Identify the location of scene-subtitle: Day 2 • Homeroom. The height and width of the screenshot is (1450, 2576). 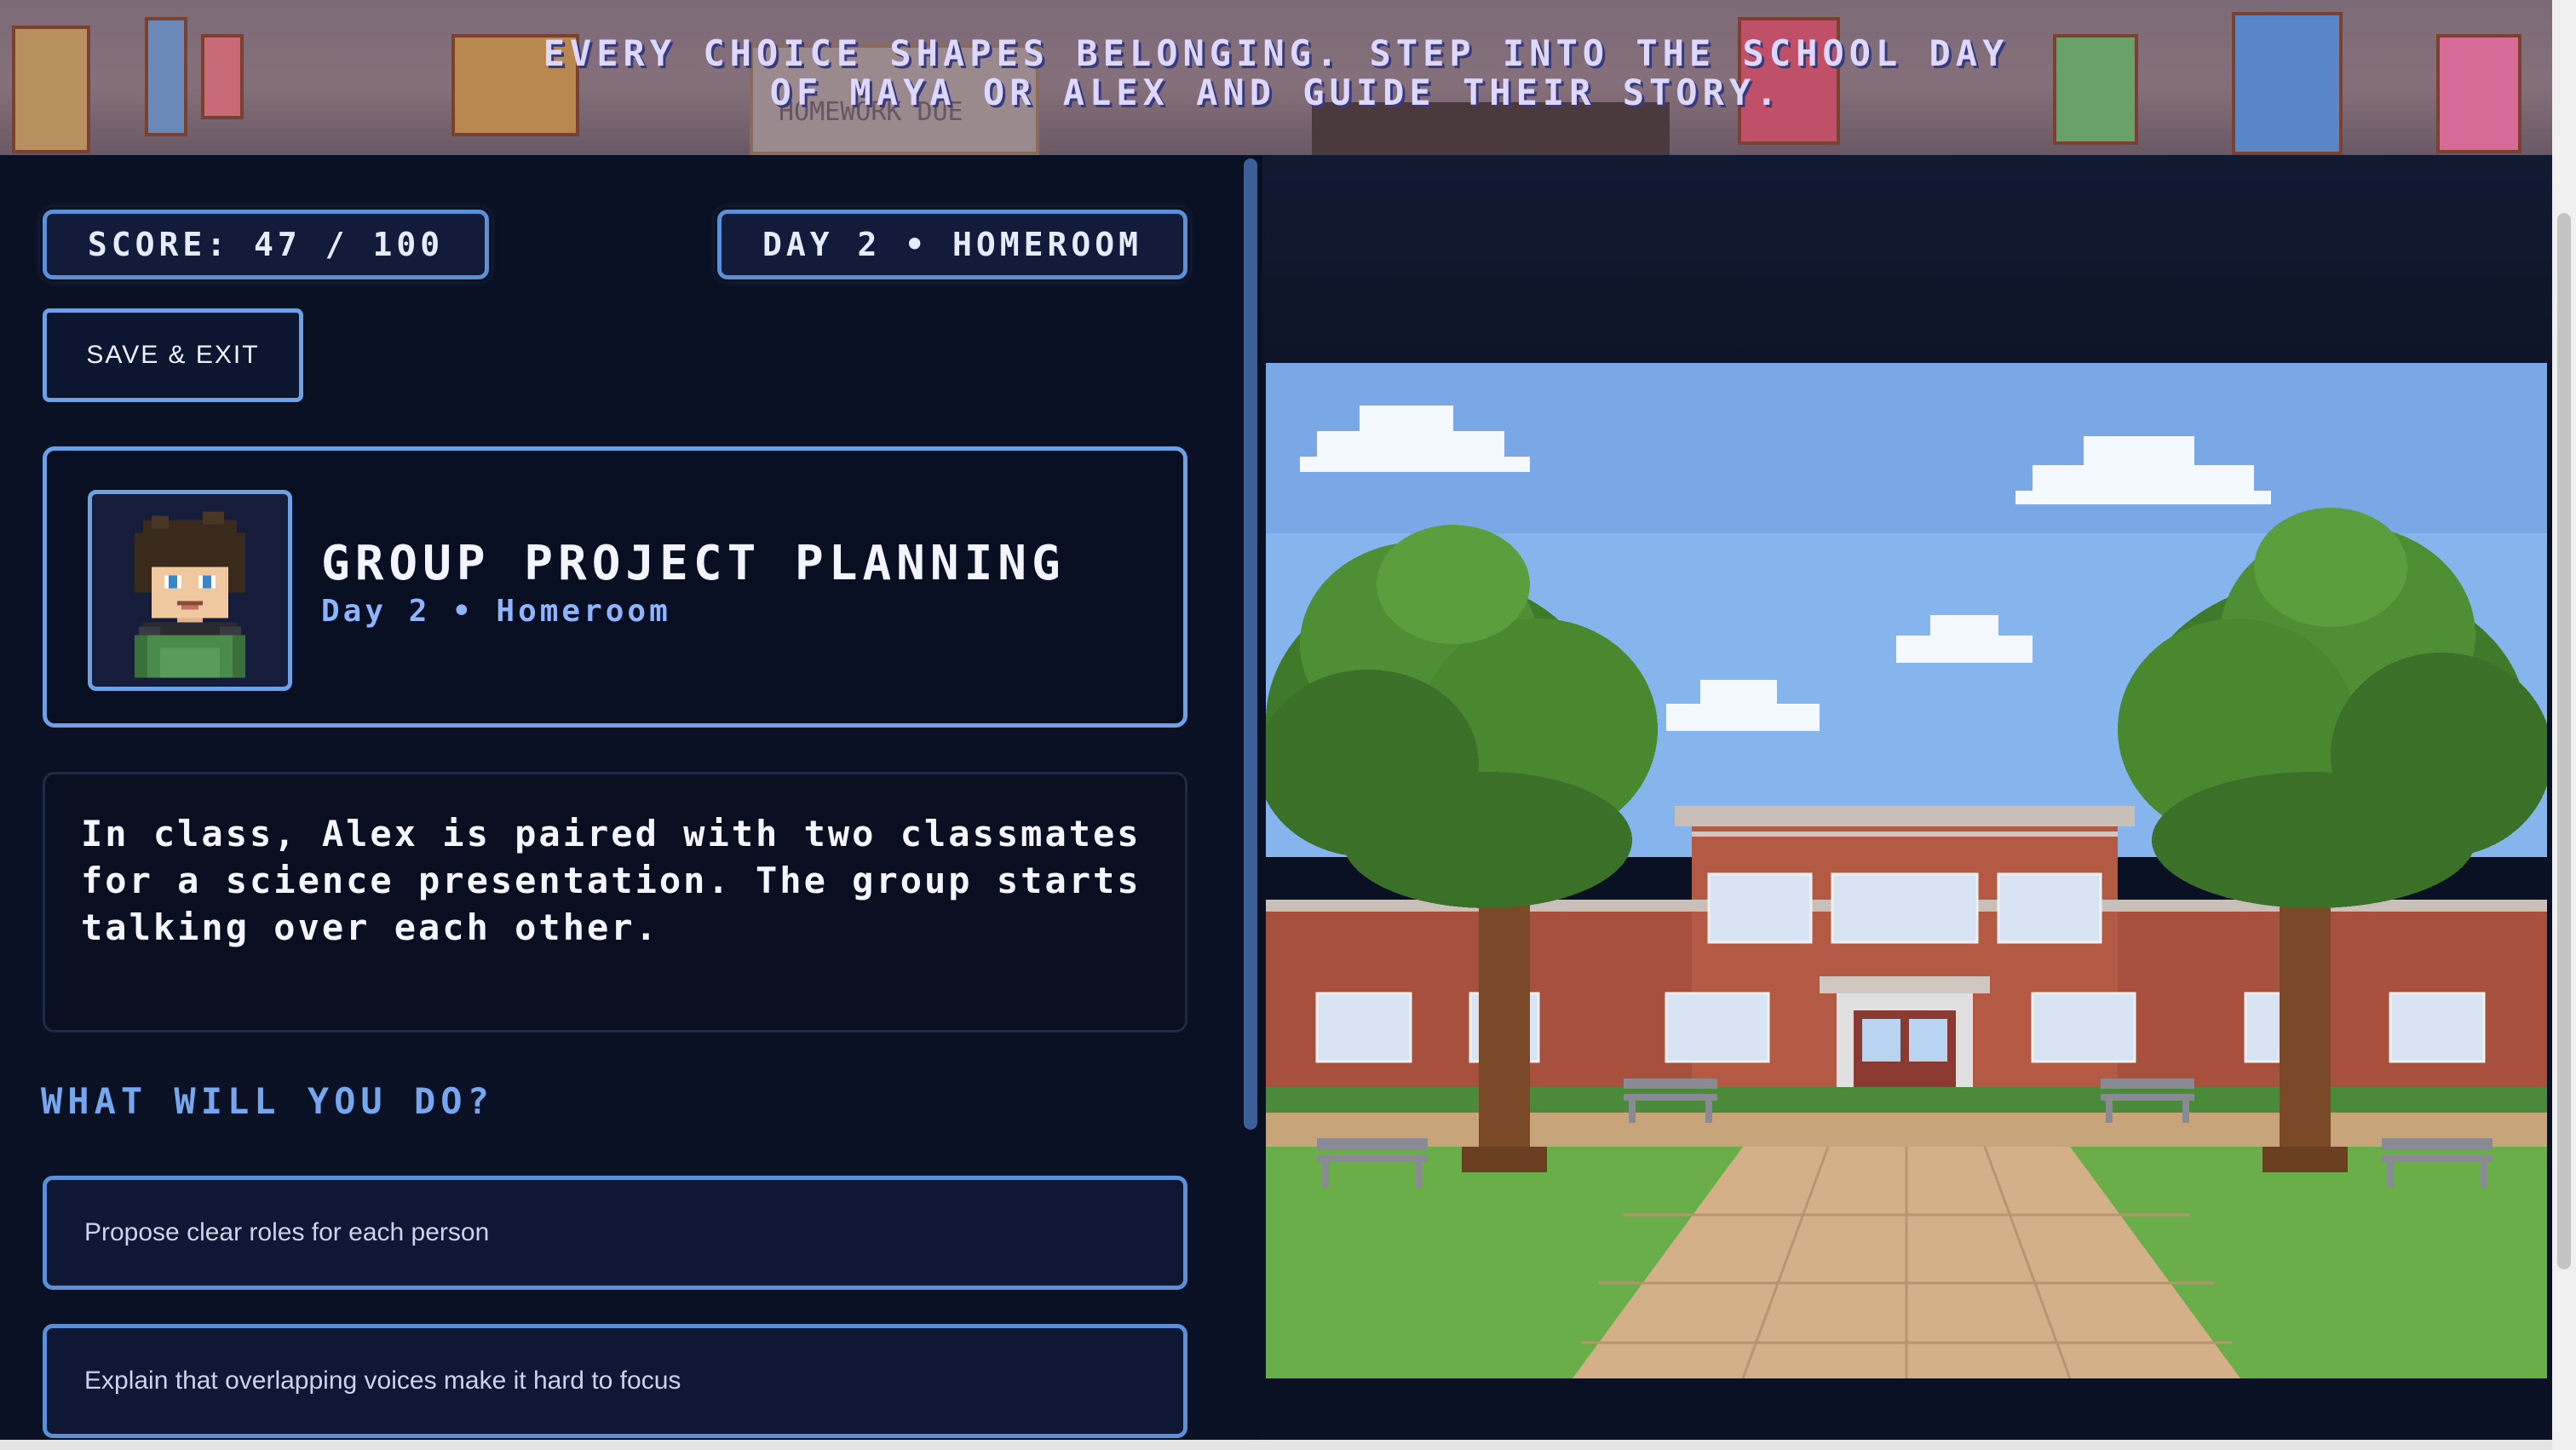
(496, 611).